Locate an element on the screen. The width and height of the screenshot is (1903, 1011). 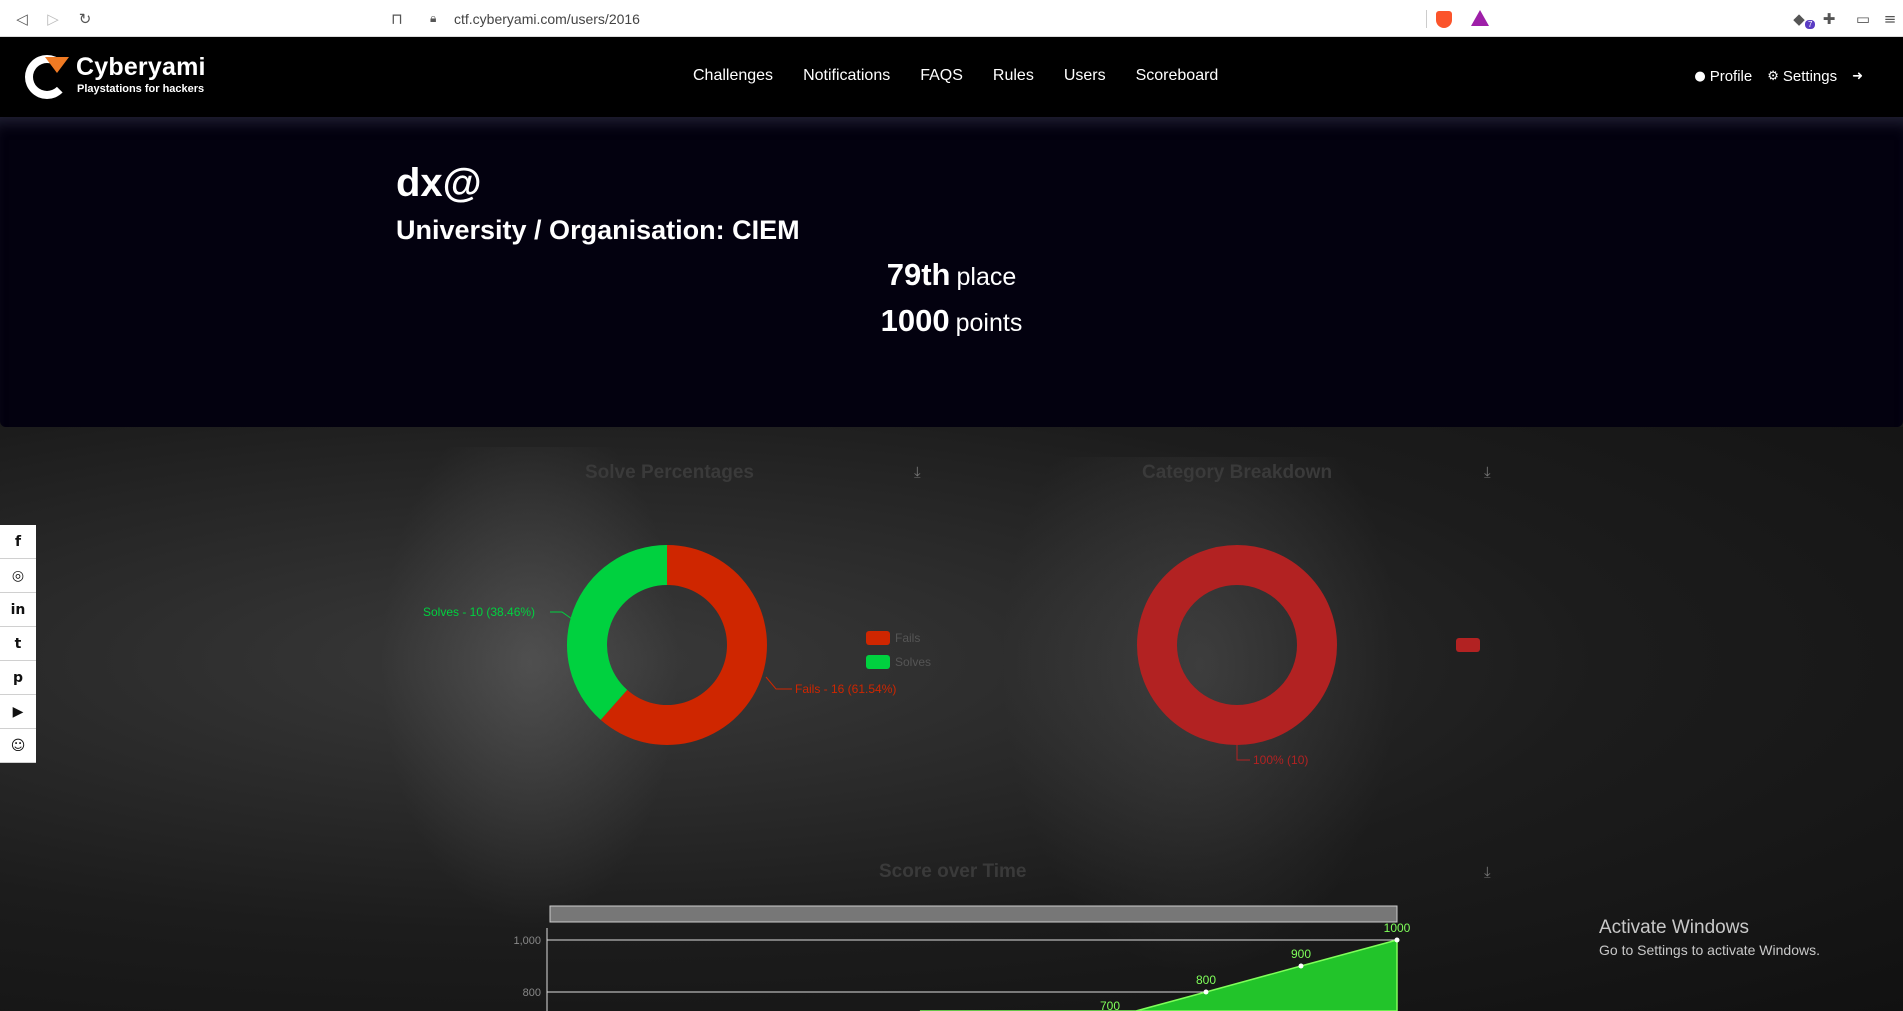
logout-icon: ➜ is located at coordinates (1857, 76).